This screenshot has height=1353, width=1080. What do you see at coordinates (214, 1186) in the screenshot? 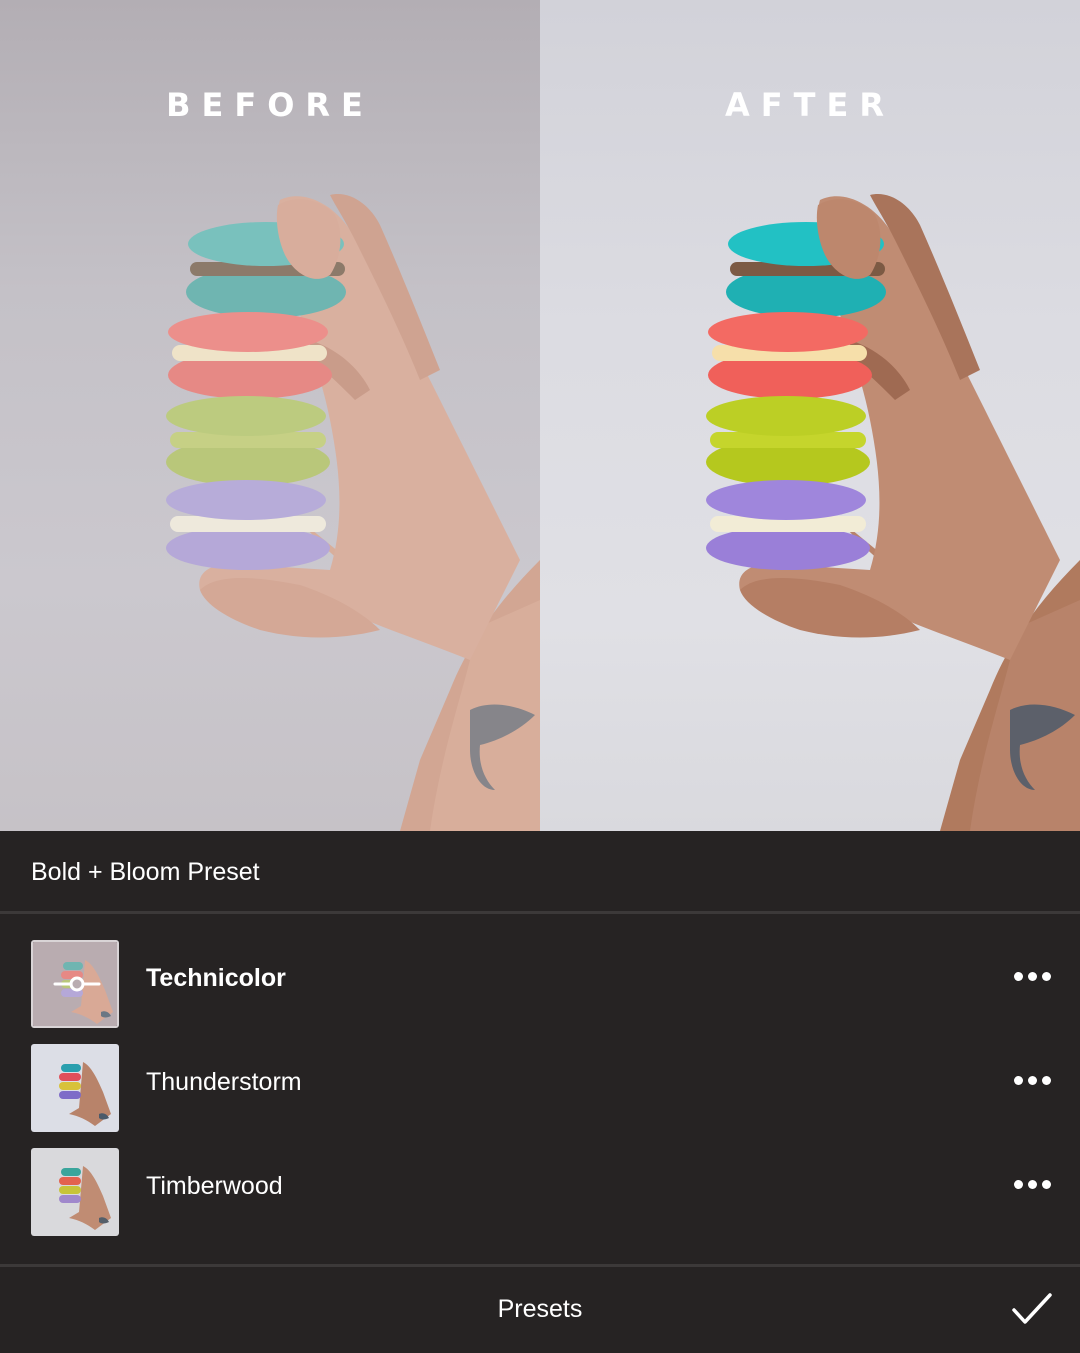
I see `preset-name: Timberwood` at bounding box center [214, 1186].